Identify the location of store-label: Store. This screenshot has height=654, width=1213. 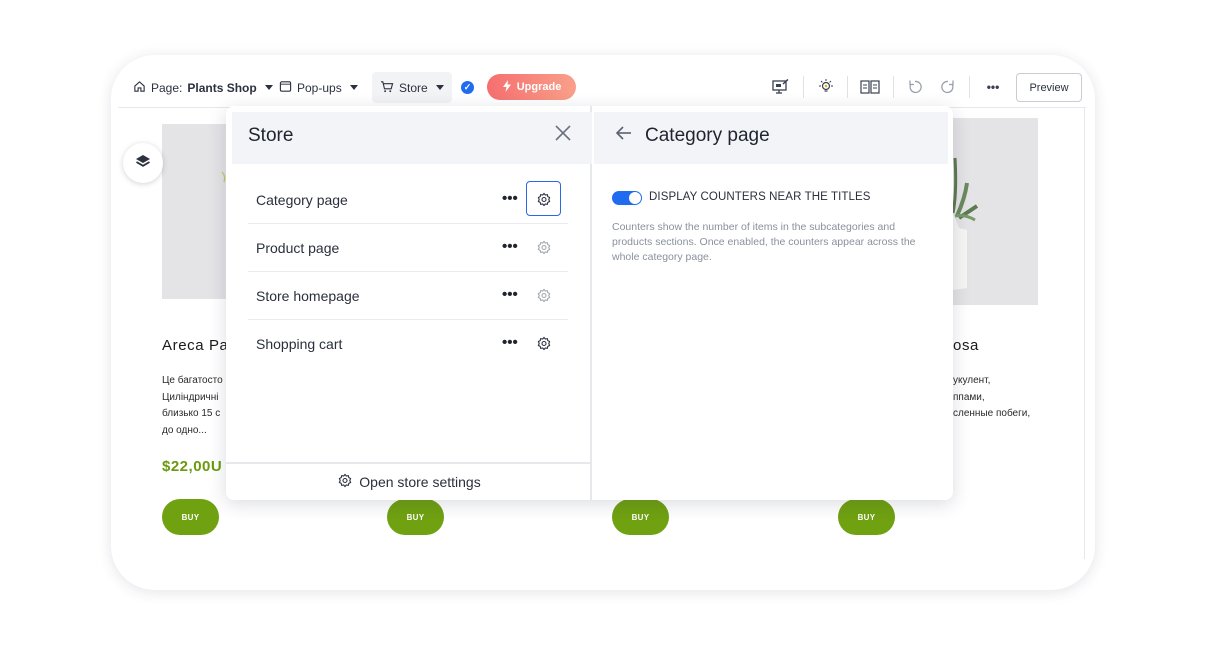
(413, 87).